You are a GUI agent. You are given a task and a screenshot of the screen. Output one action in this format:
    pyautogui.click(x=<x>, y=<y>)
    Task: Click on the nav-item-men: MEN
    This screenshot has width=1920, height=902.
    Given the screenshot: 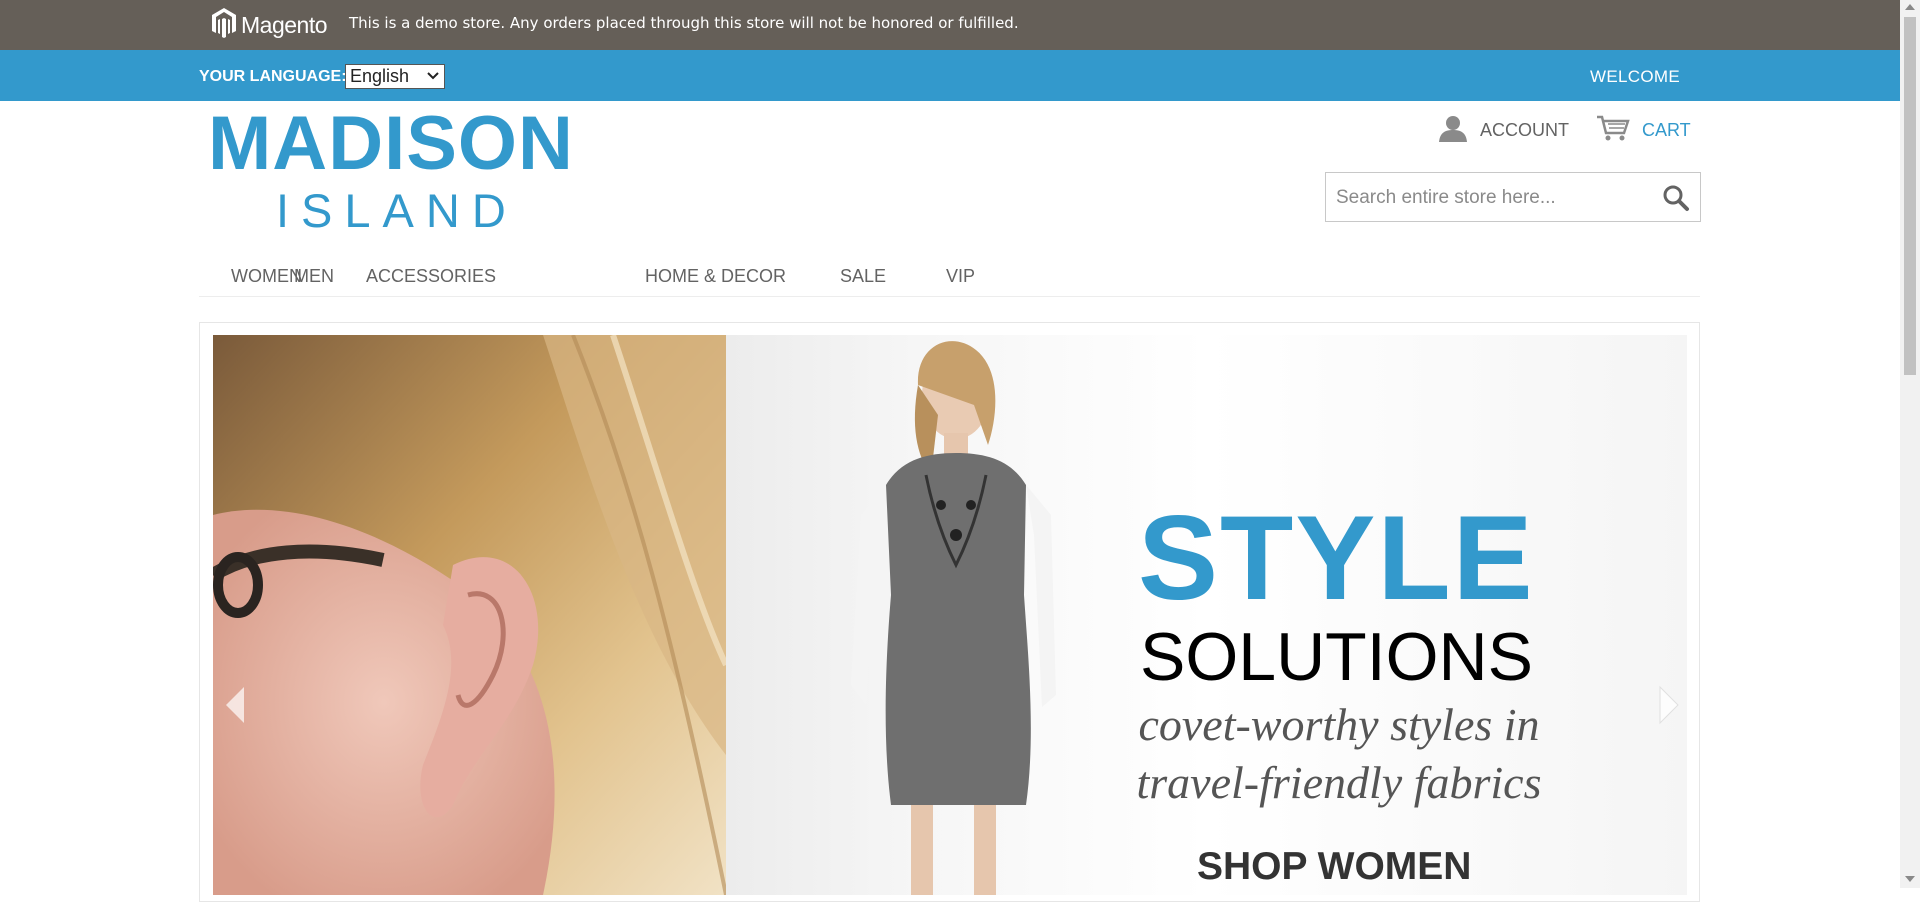 What is the action you would take?
    pyautogui.click(x=314, y=276)
    